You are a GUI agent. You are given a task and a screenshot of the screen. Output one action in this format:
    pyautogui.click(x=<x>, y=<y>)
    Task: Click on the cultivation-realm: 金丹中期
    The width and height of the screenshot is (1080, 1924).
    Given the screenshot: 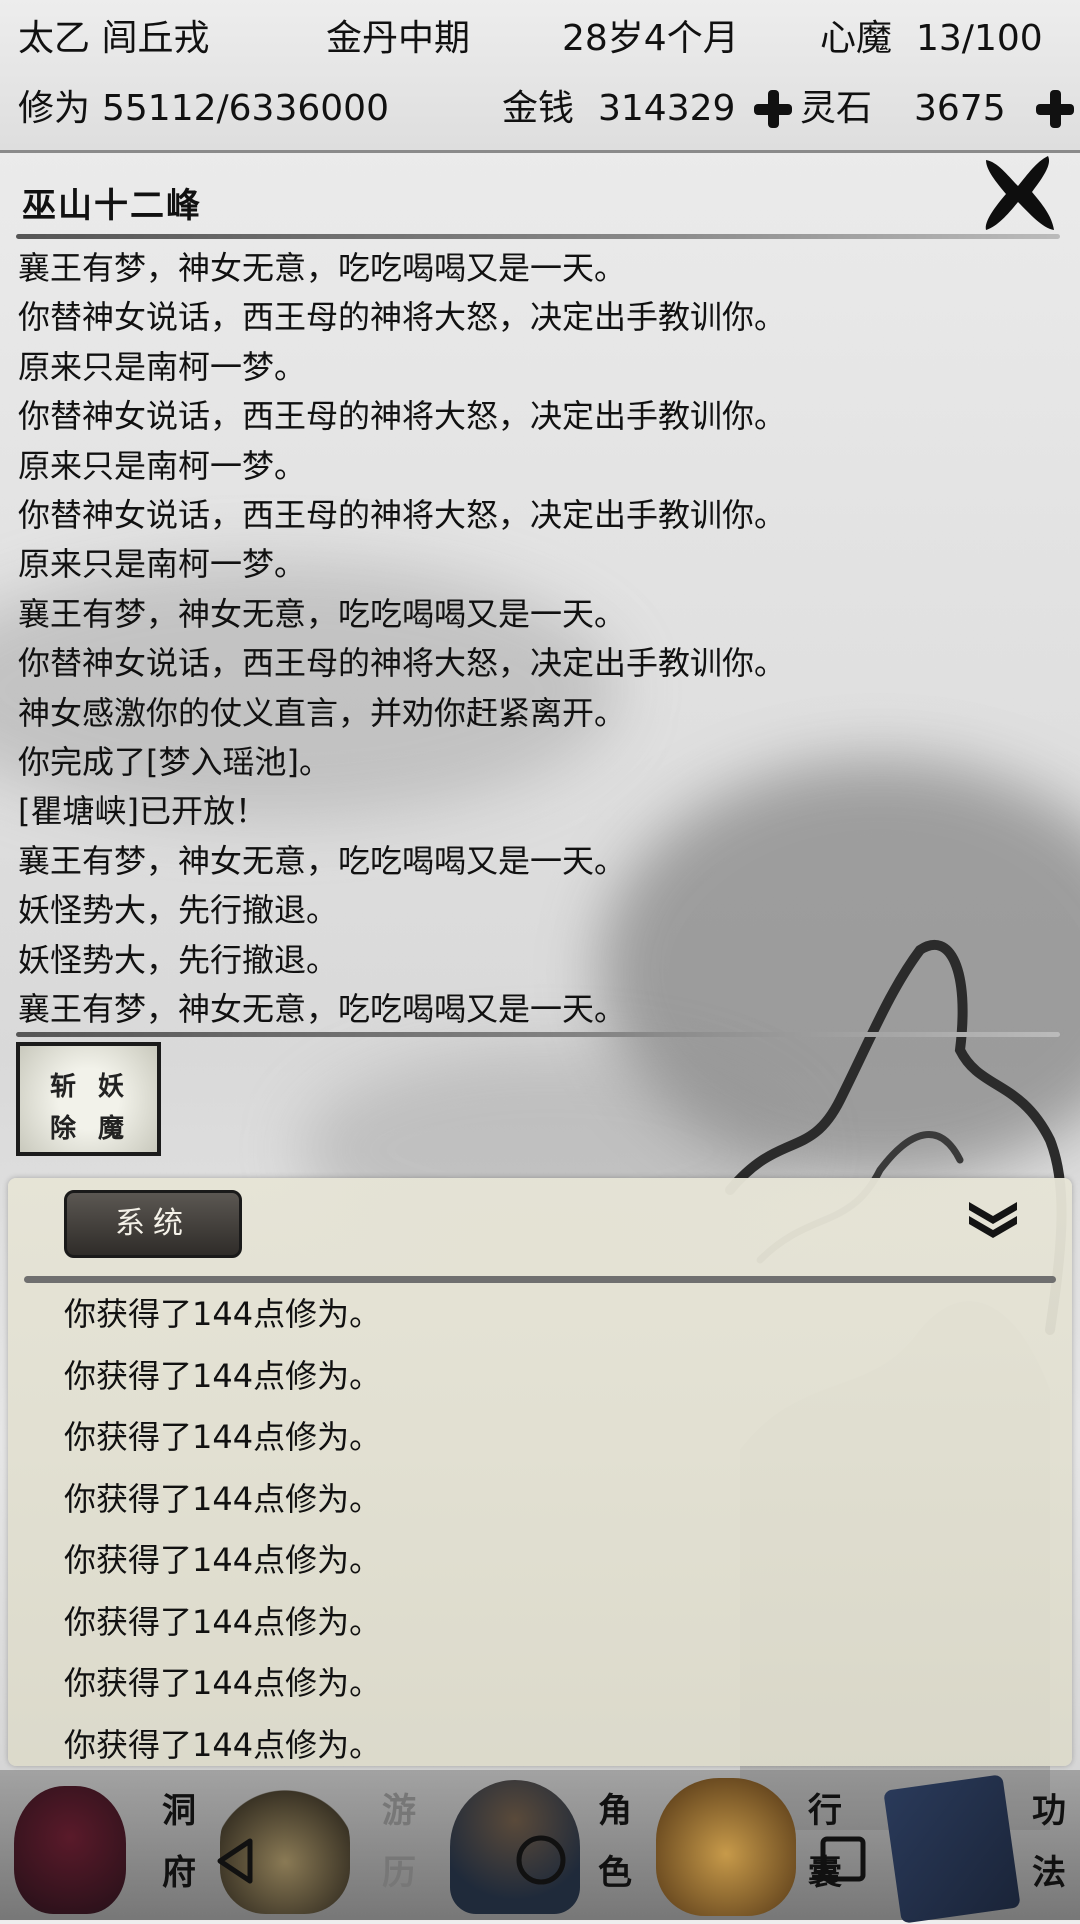 What is the action you would take?
    pyautogui.click(x=398, y=38)
    